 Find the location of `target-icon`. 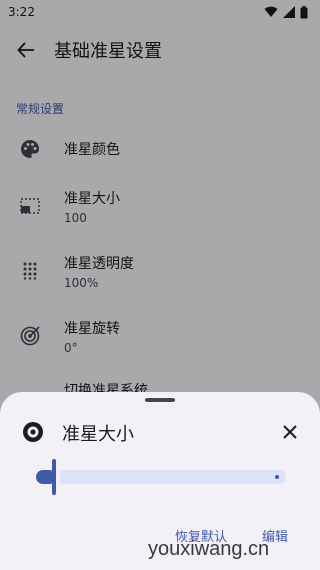

target-icon is located at coordinates (33, 432).